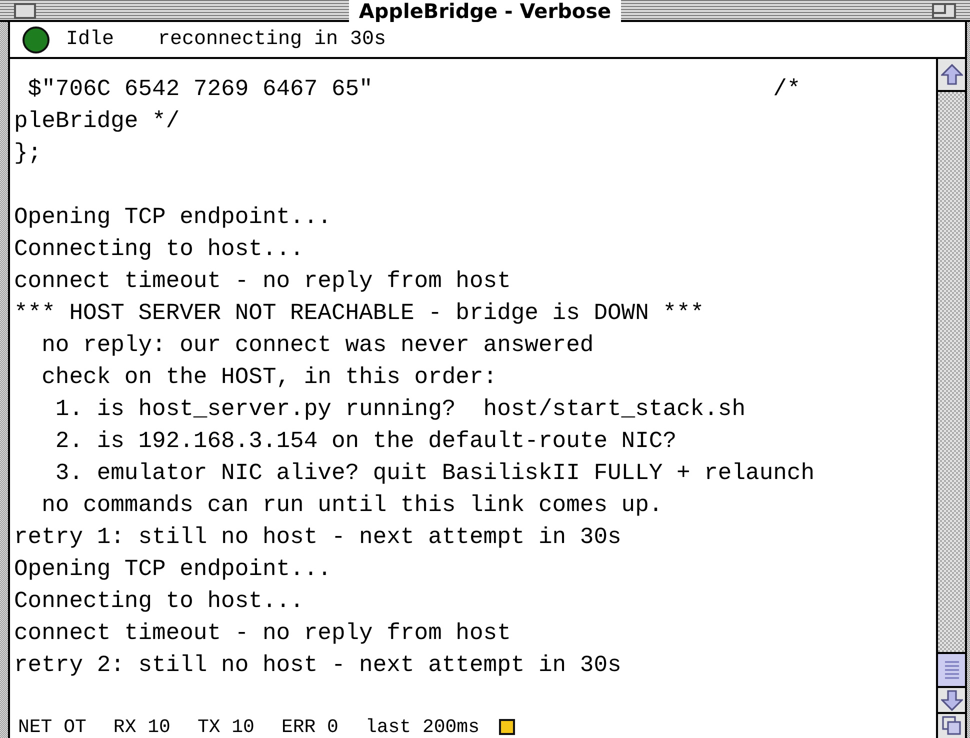  What do you see at coordinates (413, 89) in the screenshot?
I see `log-line: $"706C 6542 7269 6467 65" /*` at bounding box center [413, 89].